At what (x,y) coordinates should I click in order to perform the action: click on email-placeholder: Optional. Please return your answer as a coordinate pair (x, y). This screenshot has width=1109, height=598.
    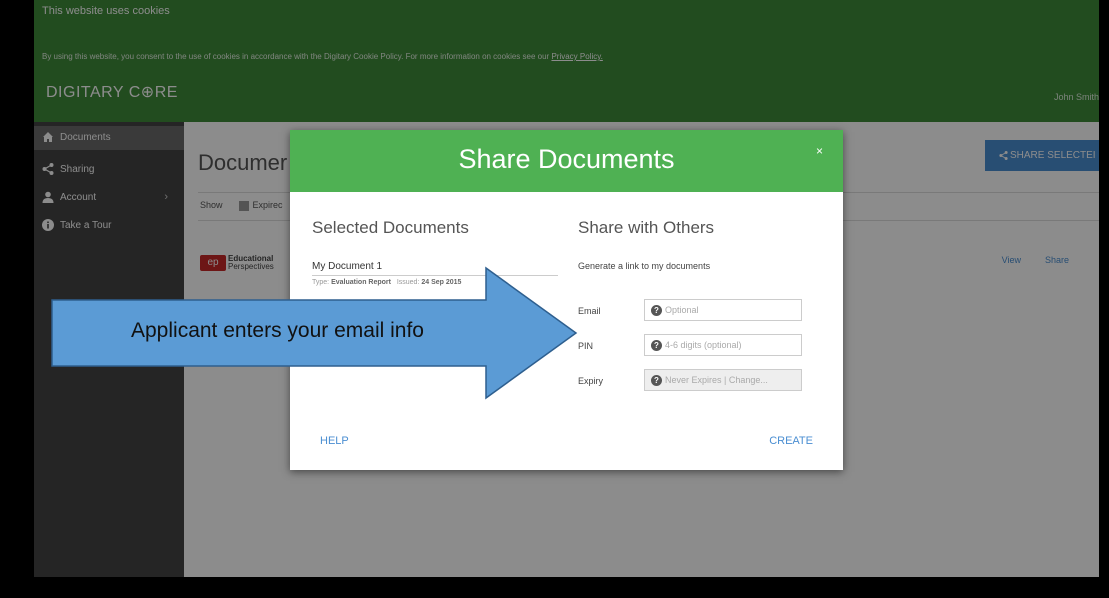
    Looking at the image, I should click on (682, 310).